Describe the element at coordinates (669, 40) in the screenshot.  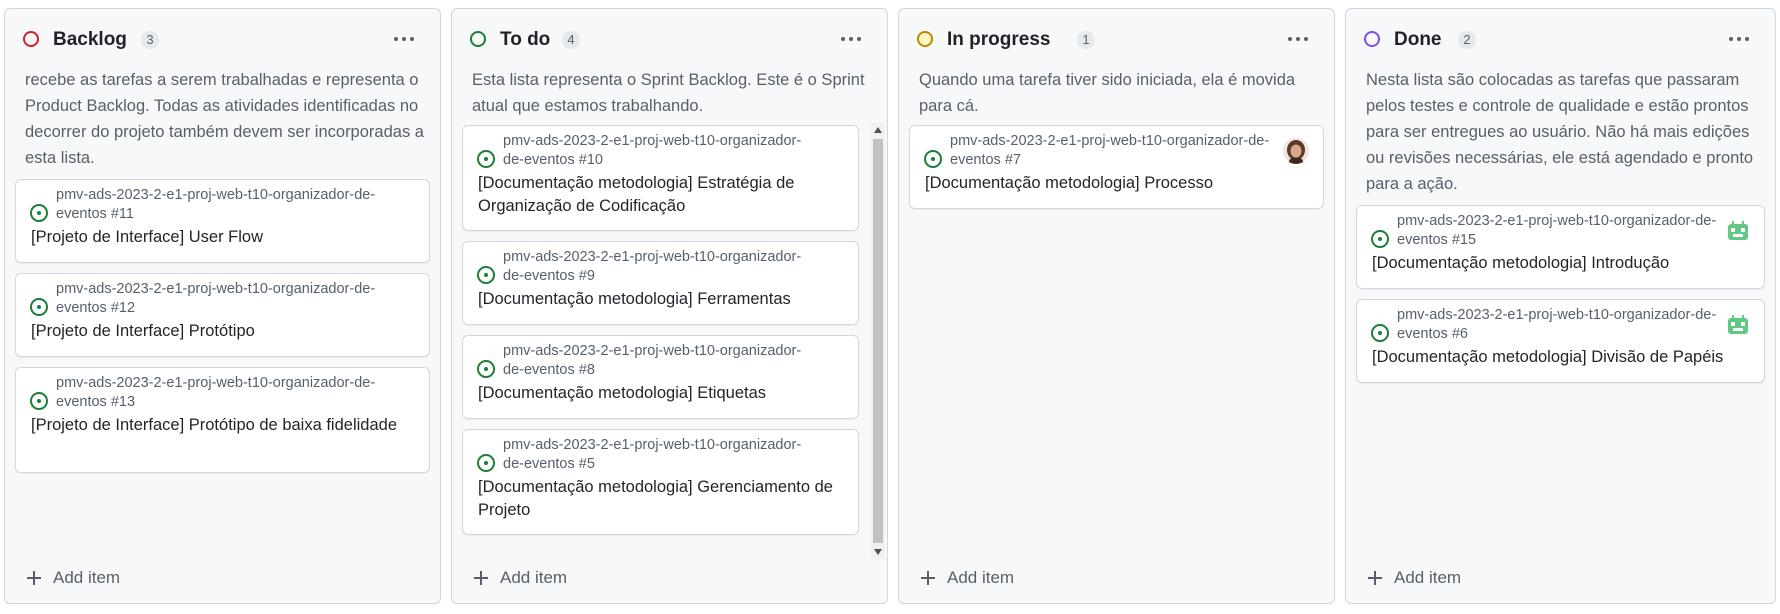
I see `column-header: To do 4` at that location.